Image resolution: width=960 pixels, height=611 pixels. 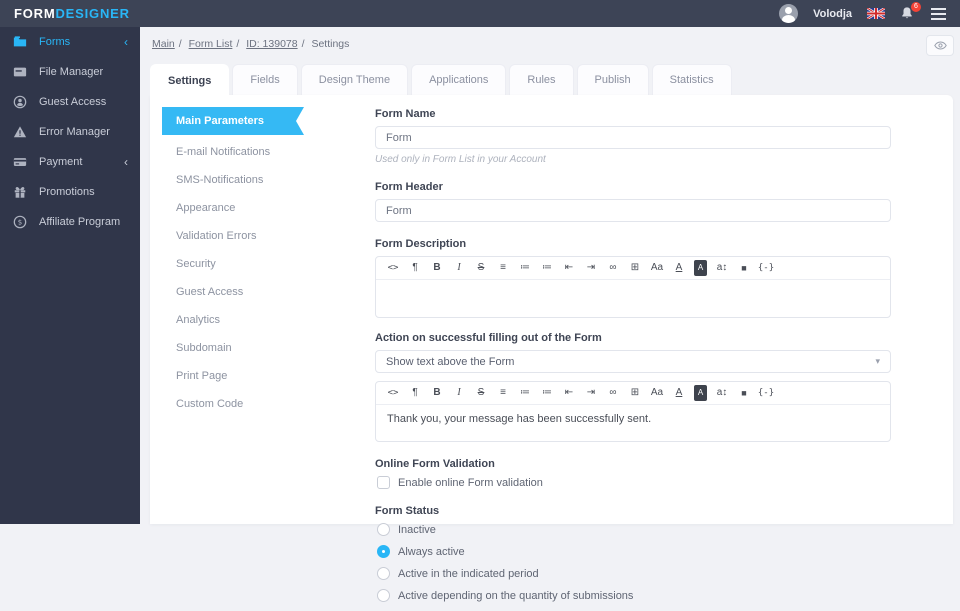 I want to click on tab-design-theme: Design Theme, so click(x=354, y=79).